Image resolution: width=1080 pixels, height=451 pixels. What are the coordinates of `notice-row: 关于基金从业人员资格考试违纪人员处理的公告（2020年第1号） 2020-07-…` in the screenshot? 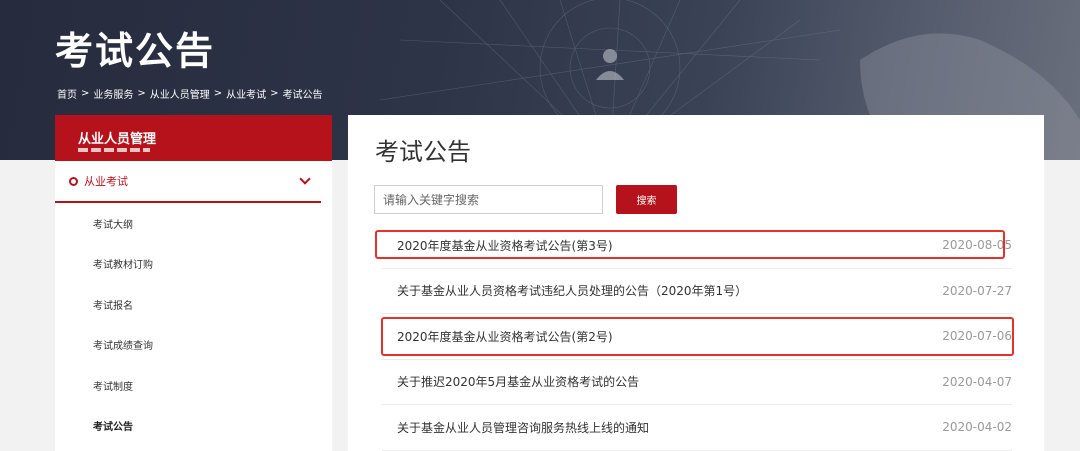 It's located at (697, 291).